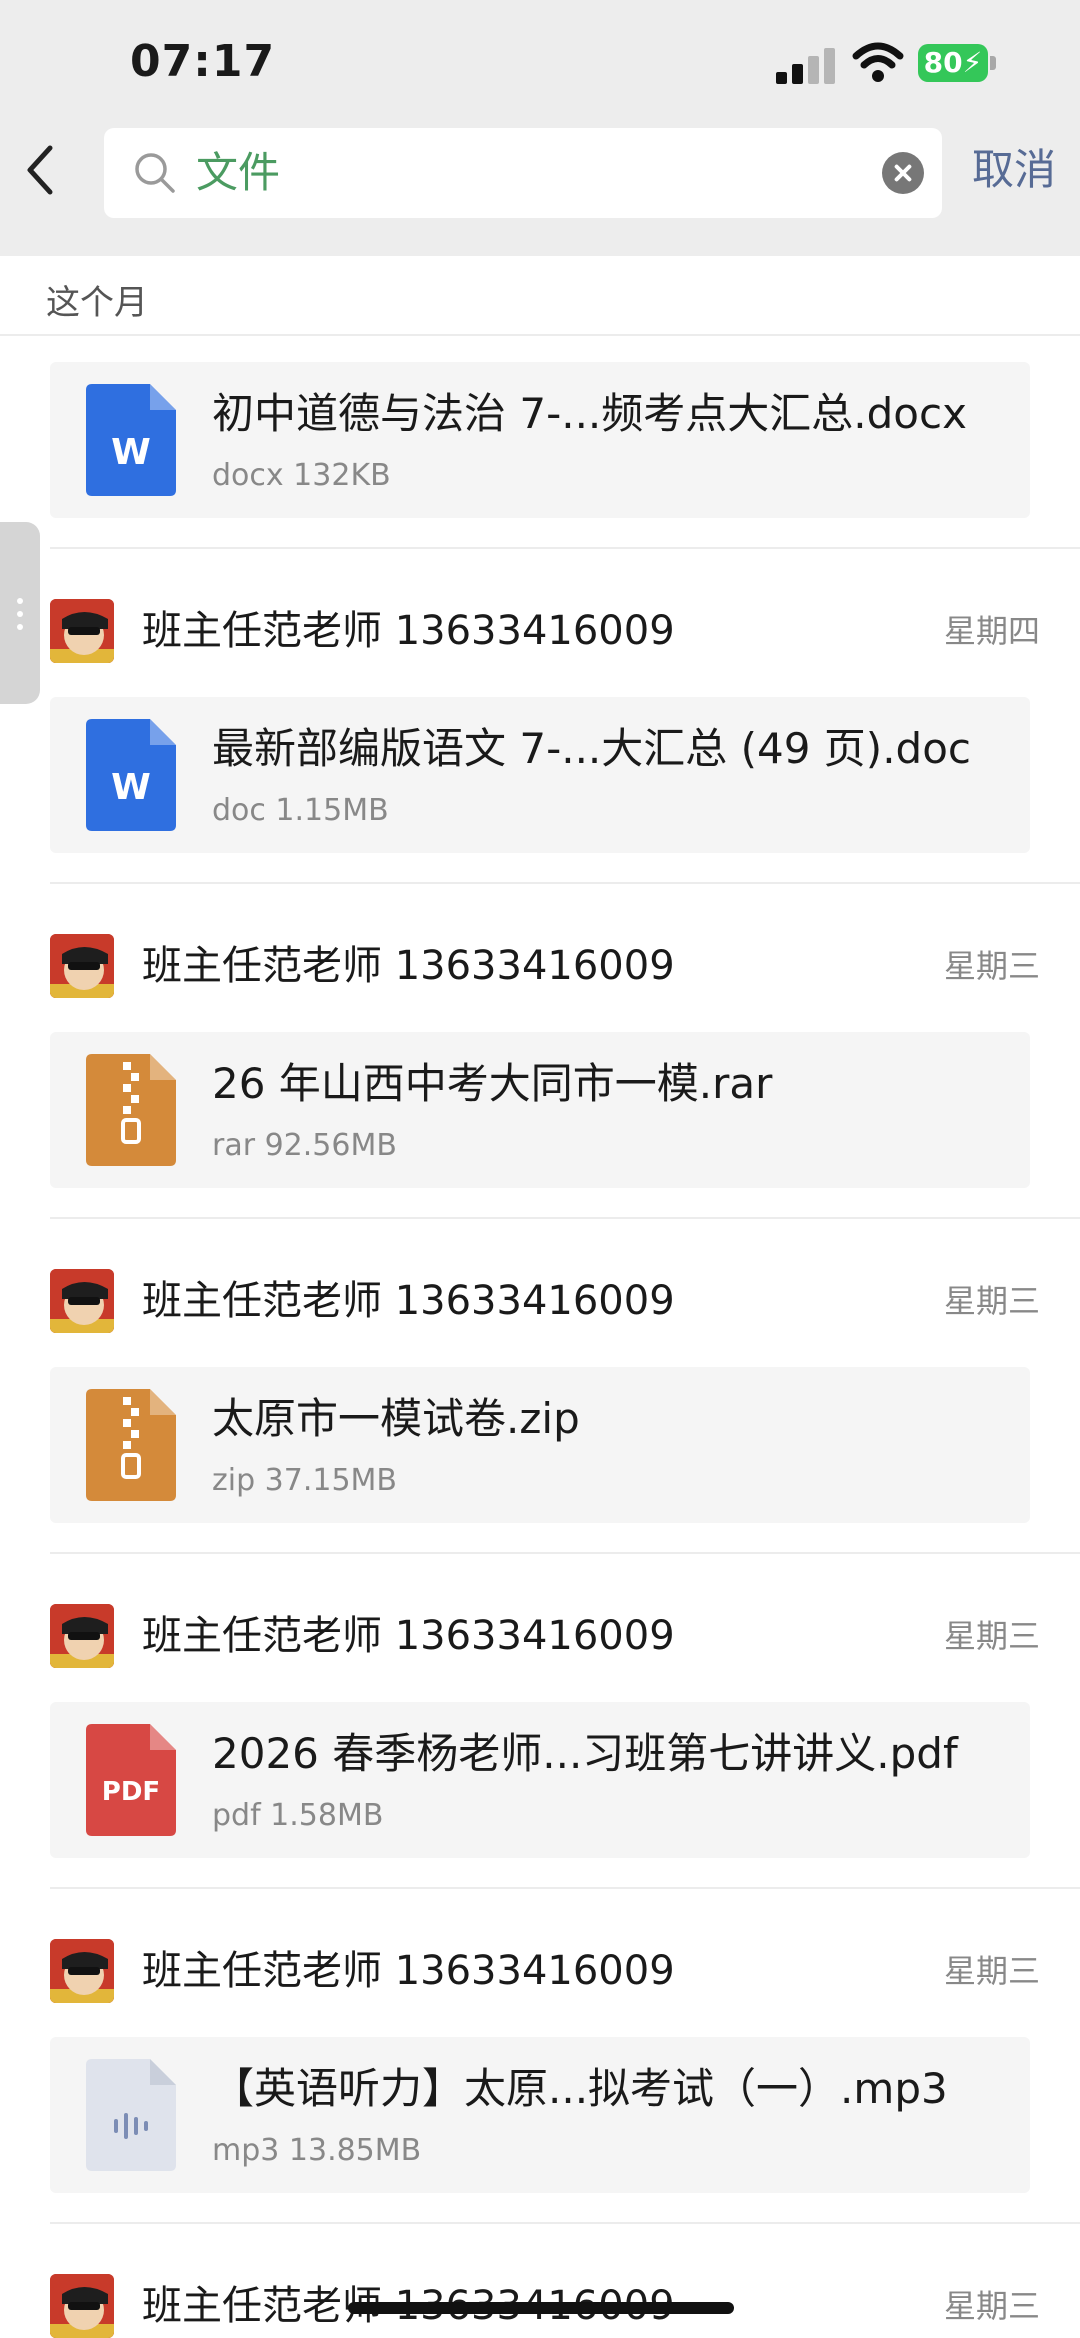 This screenshot has height=2338, width=1080. Describe the element at coordinates (20, 613) in the screenshot. I see `side-drawer-handle` at that location.